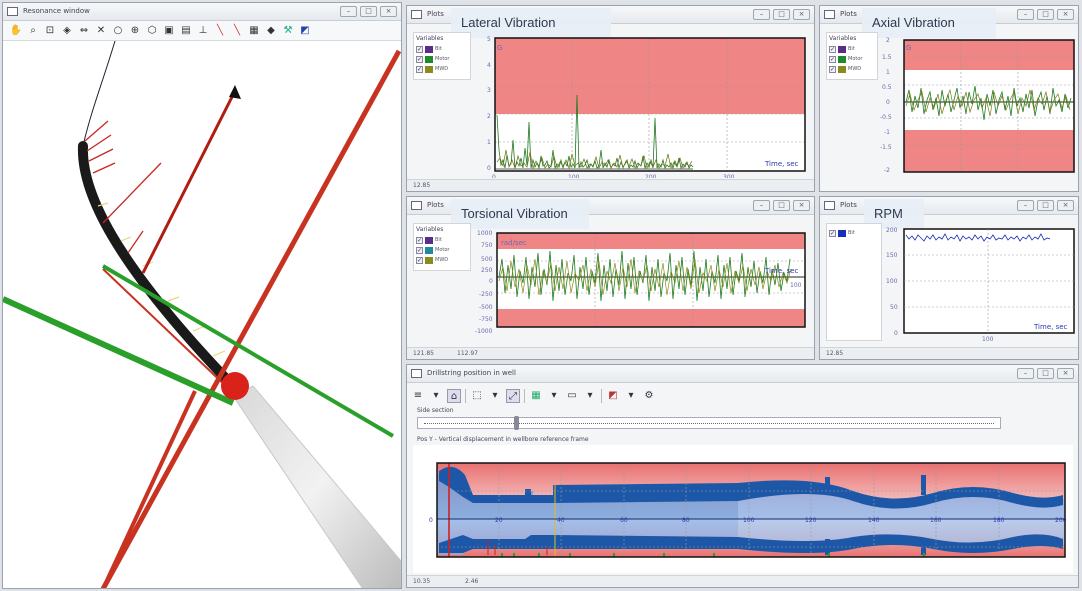 The width and height of the screenshot is (1082, 591). I want to click on y-tick: 500, so click(487, 259).